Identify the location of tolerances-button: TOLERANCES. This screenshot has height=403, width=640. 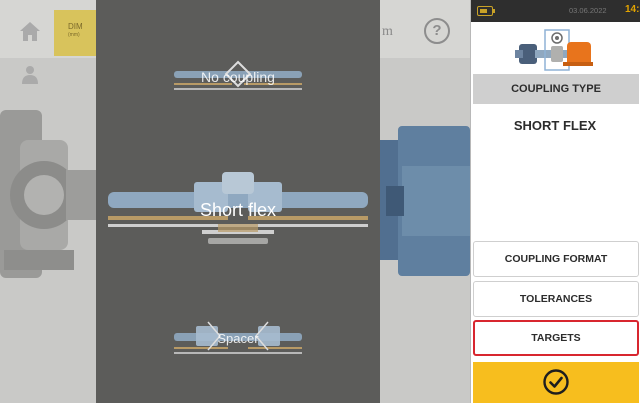
(556, 299).